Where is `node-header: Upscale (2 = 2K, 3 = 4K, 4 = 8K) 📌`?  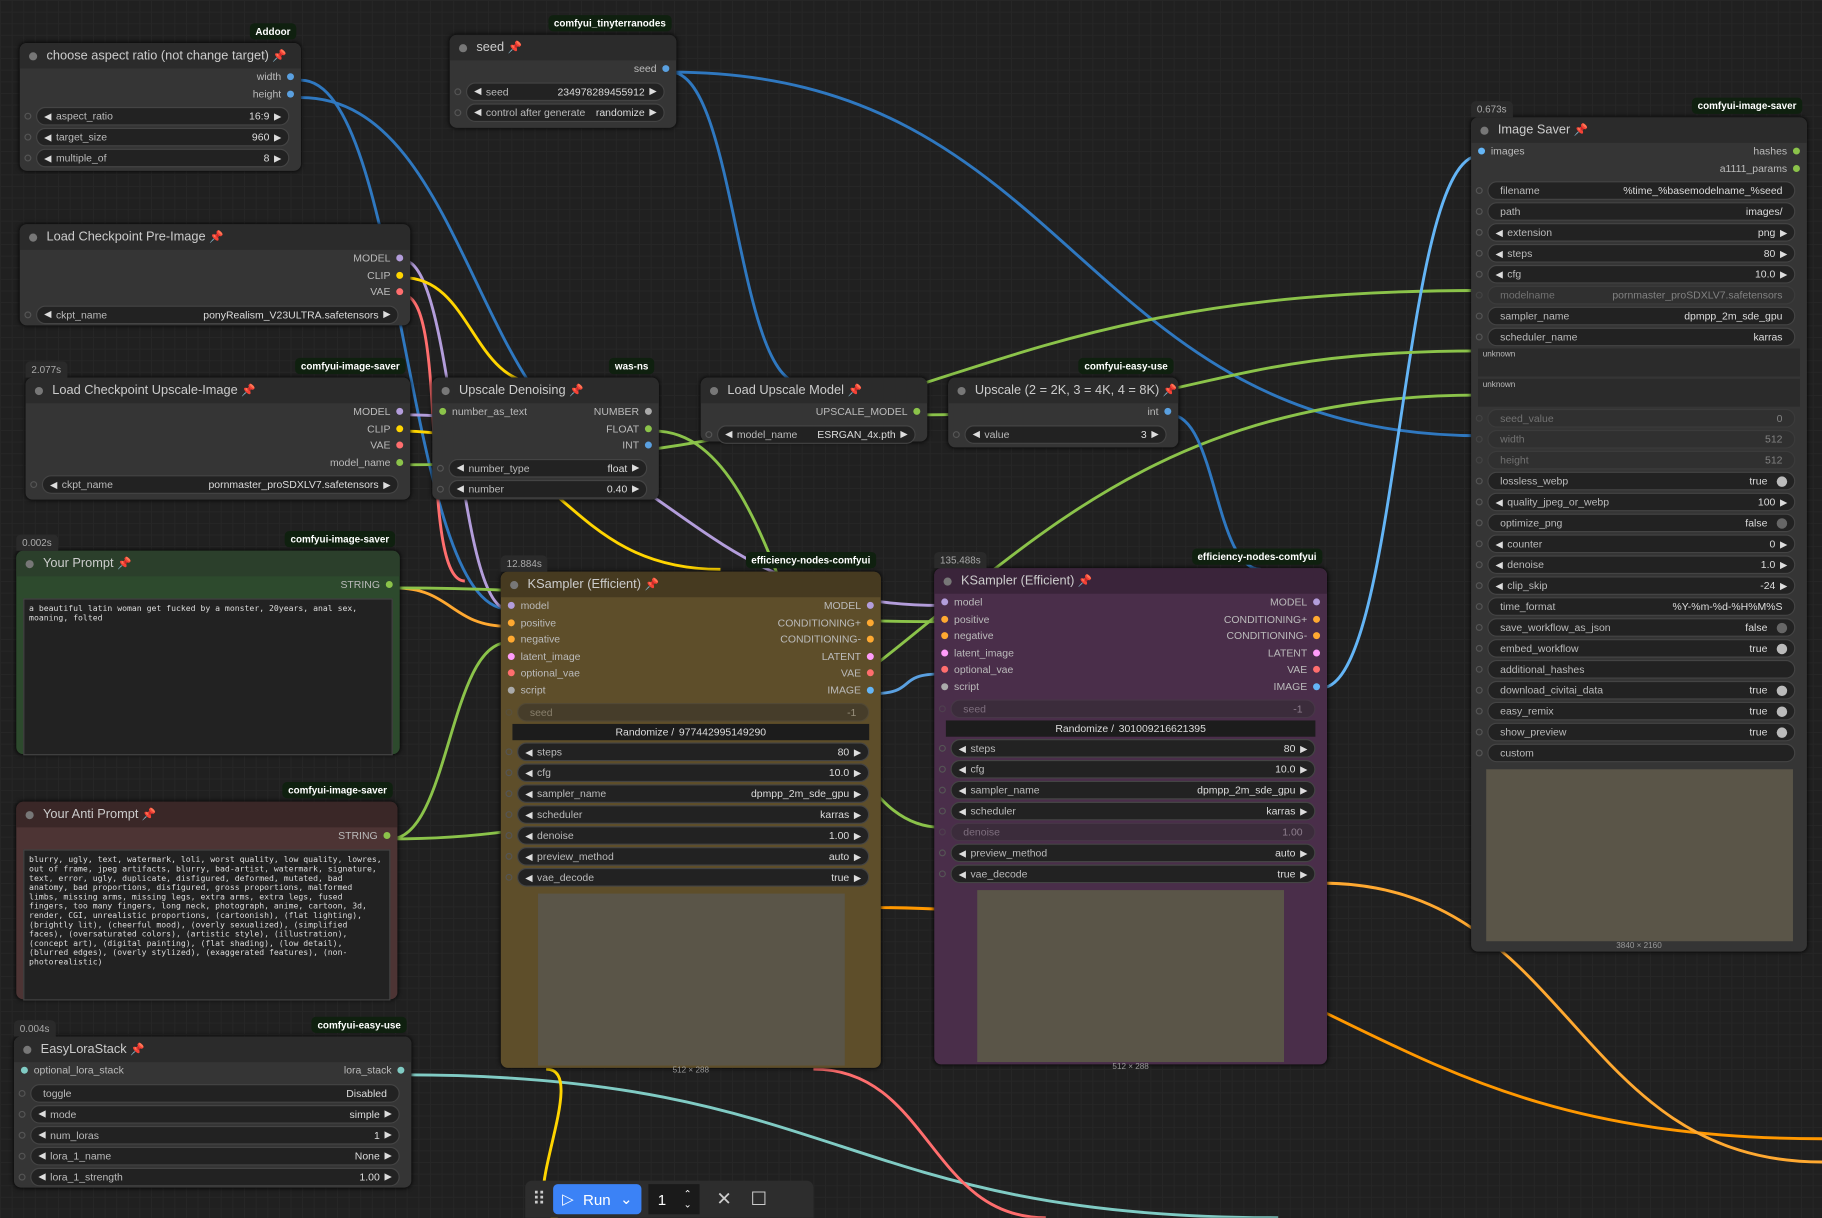
node-header: Upscale (2 = 2K, 3 = 4K, 4 = 8K) 📌 is located at coordinates (1063, 390).